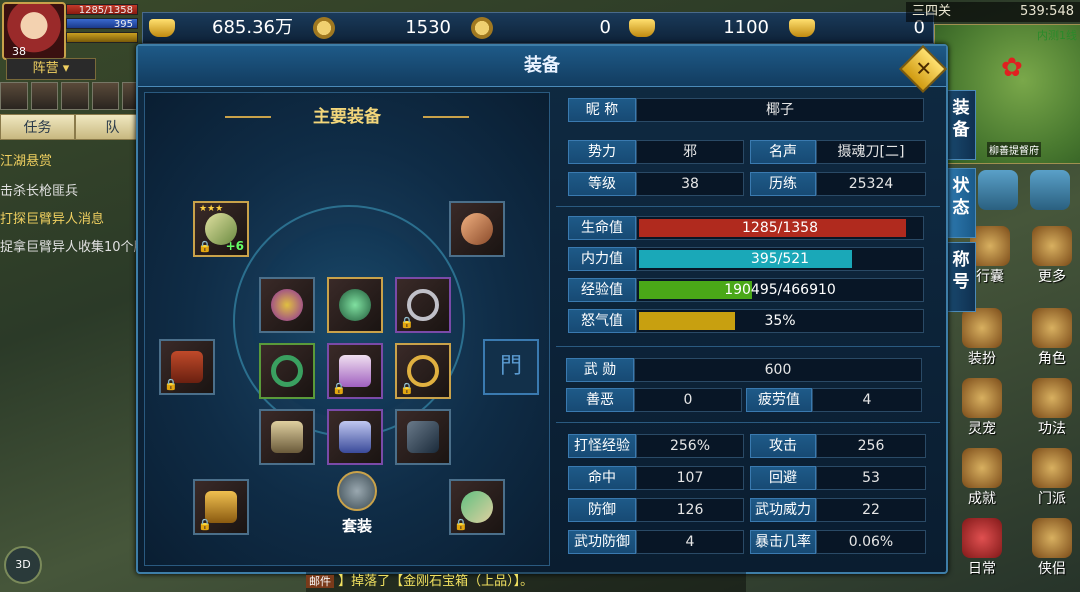 The width and height of the screenshot is (1080, 592). What do you see at coordinates (1050, 190) in the screenshot?
I see `settings-gear-icon` at bounding box center [1050, 190].